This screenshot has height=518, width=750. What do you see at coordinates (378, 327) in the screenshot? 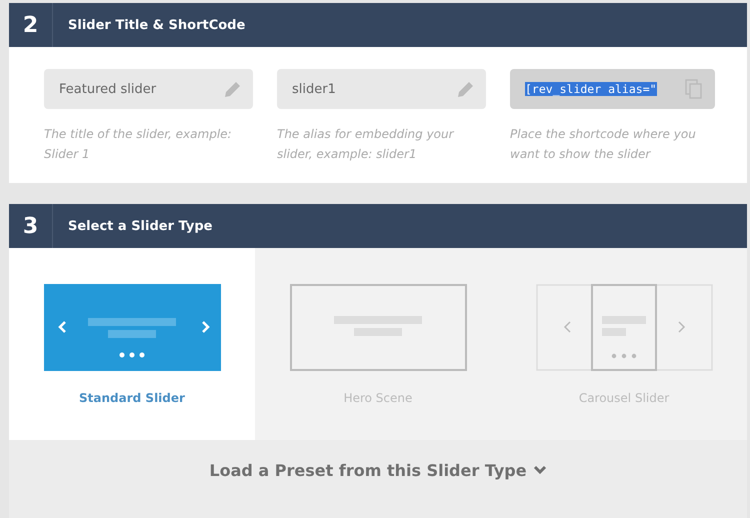
I see `hero-scene-thumbnail` at bounding box center [378, 327].